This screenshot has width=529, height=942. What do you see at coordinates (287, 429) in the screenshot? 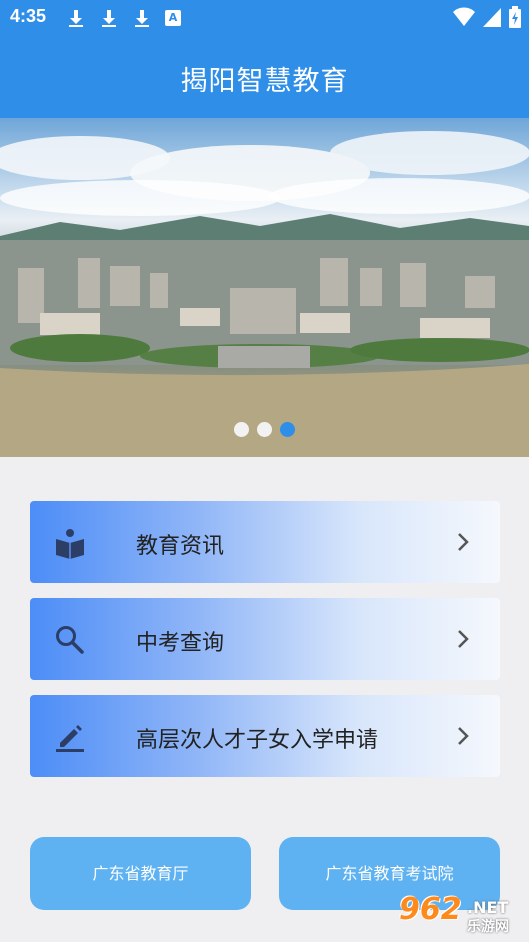
I see `carousel-dot-active` at bounding box center [287, 429].